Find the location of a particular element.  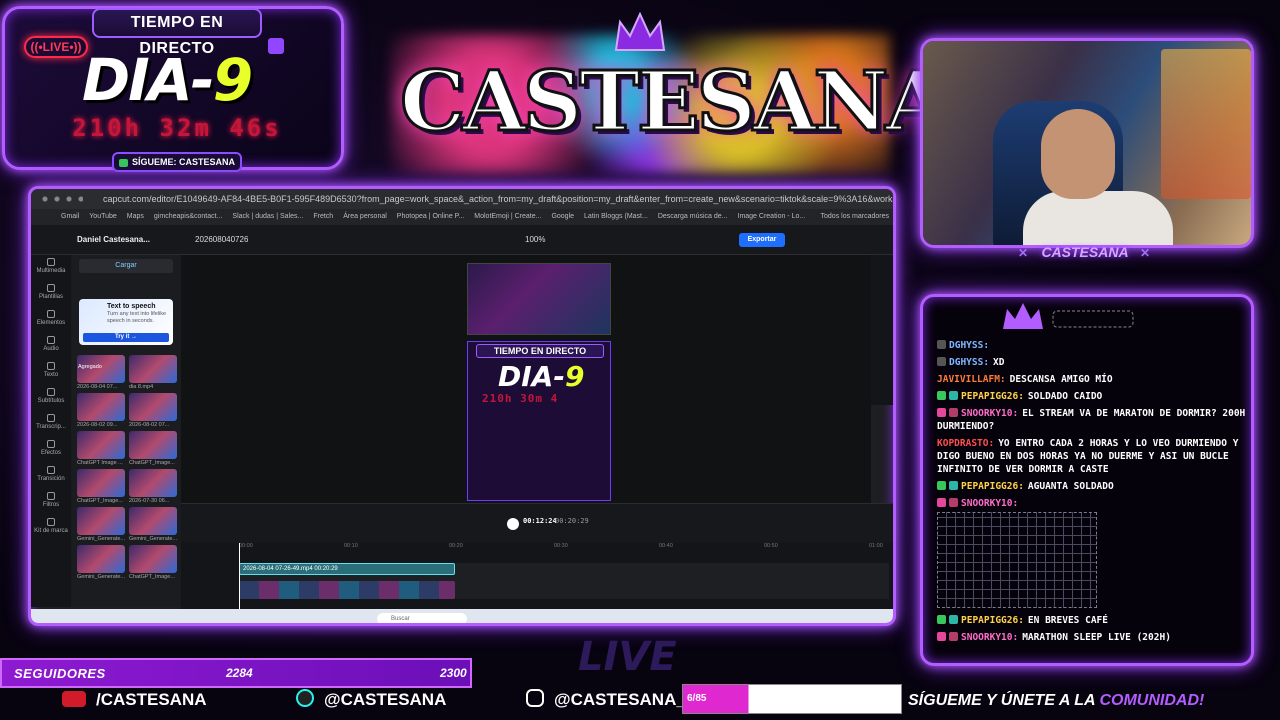

side-nav-item: Subtítulos is located at coordinates (51, 398).